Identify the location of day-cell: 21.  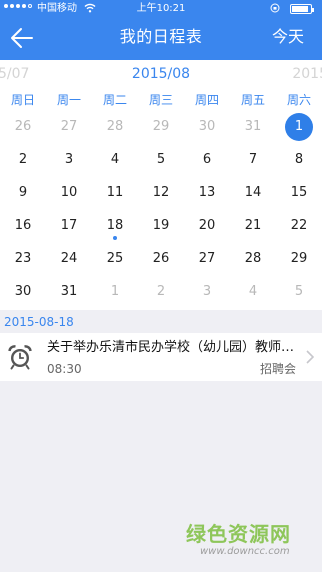
(253, 225).